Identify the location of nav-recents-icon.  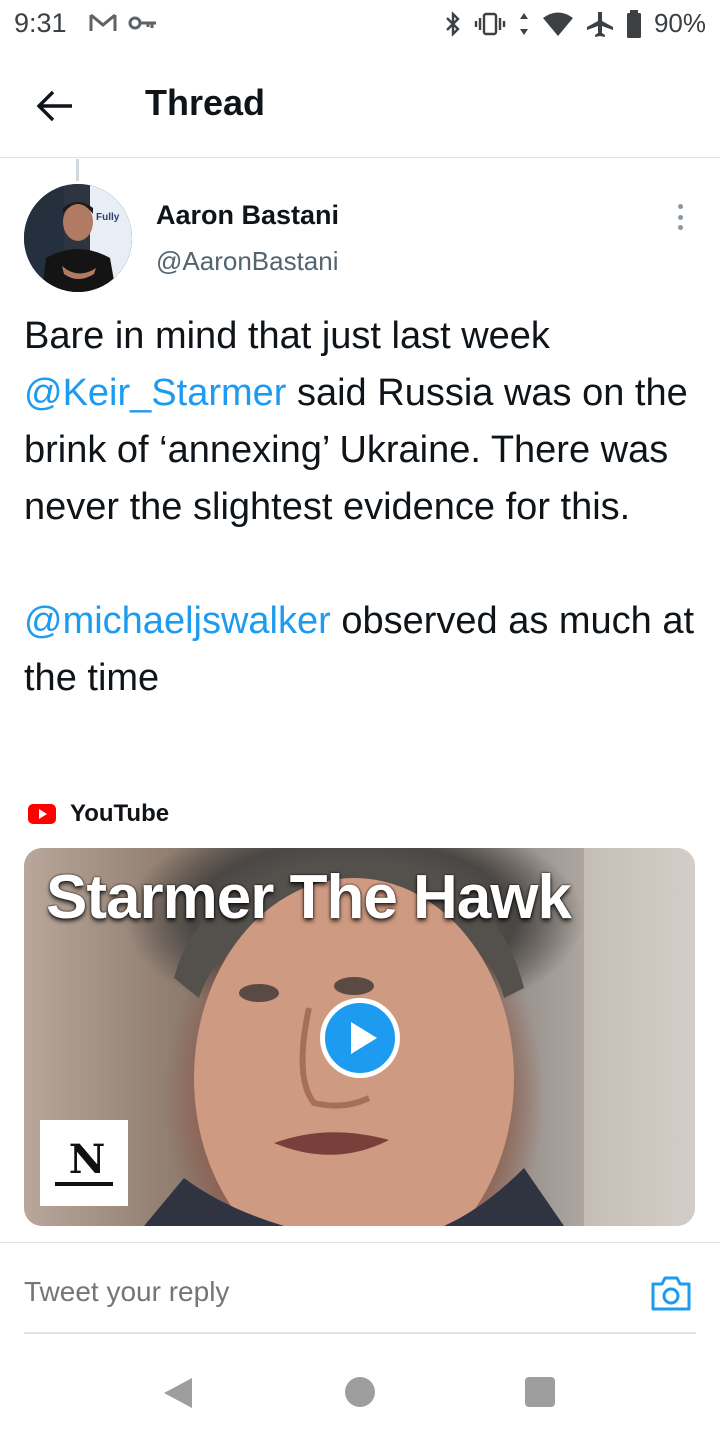
(540, 1392).